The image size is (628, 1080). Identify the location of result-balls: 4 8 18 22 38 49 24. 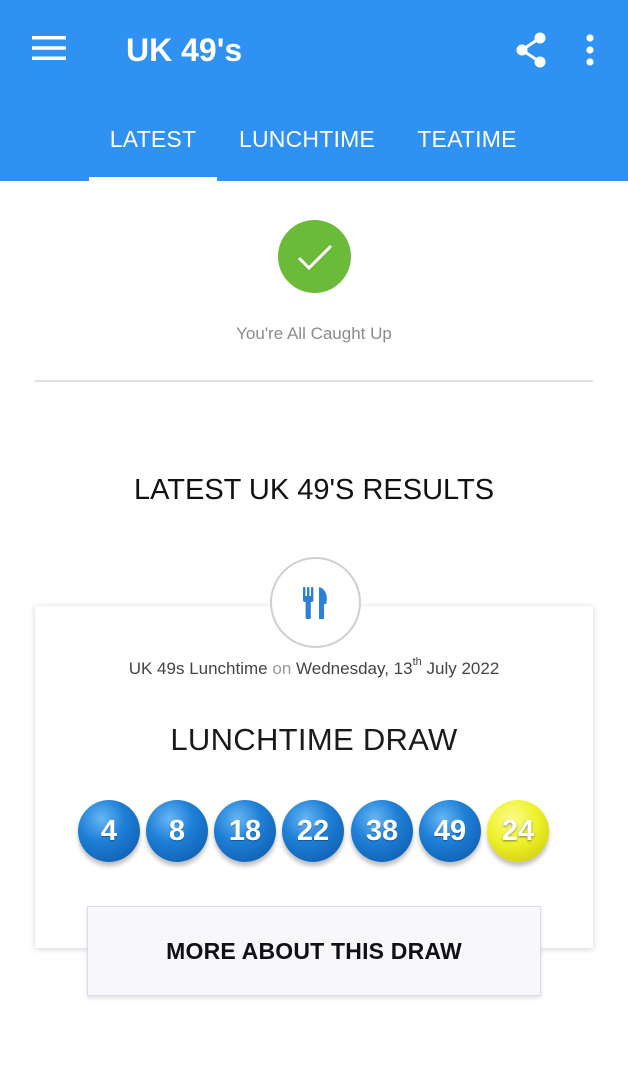
(314, 833).